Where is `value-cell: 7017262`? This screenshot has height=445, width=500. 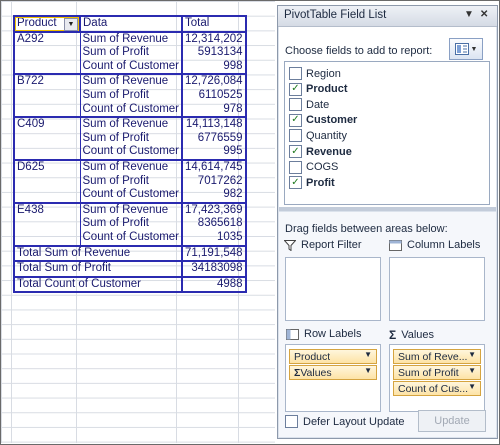
value-cell: 7017262 is located at coordinates (214, 181).